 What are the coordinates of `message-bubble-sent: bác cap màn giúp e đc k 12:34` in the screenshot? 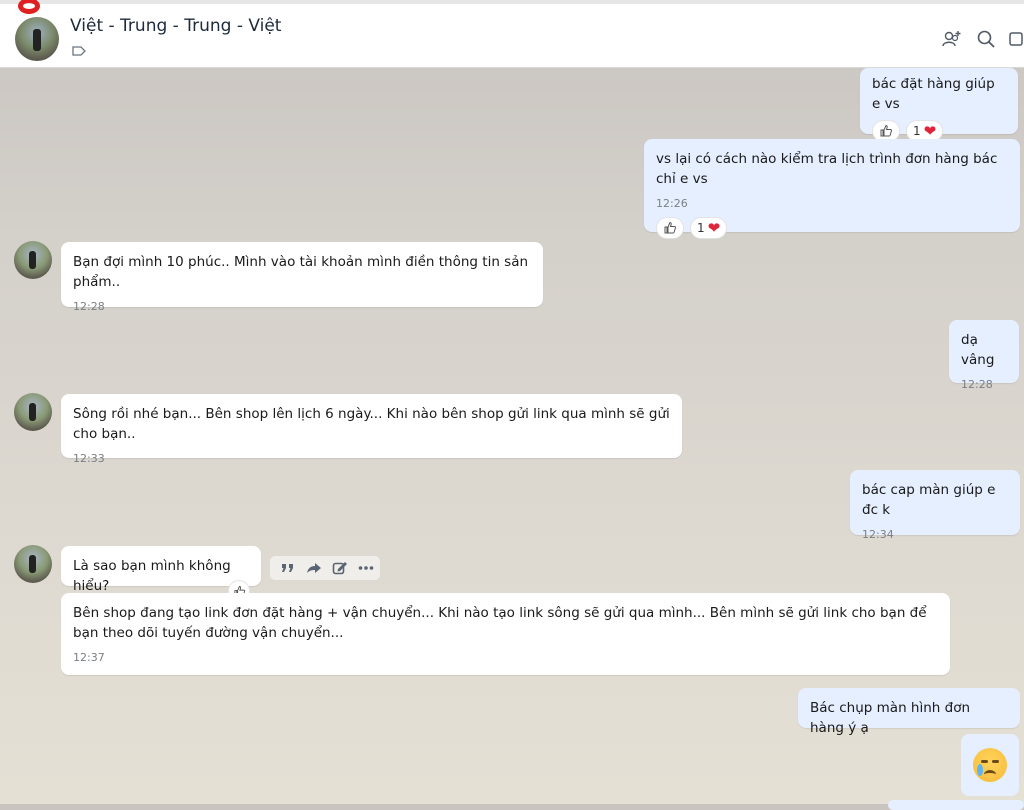 It's located at (935, 505).